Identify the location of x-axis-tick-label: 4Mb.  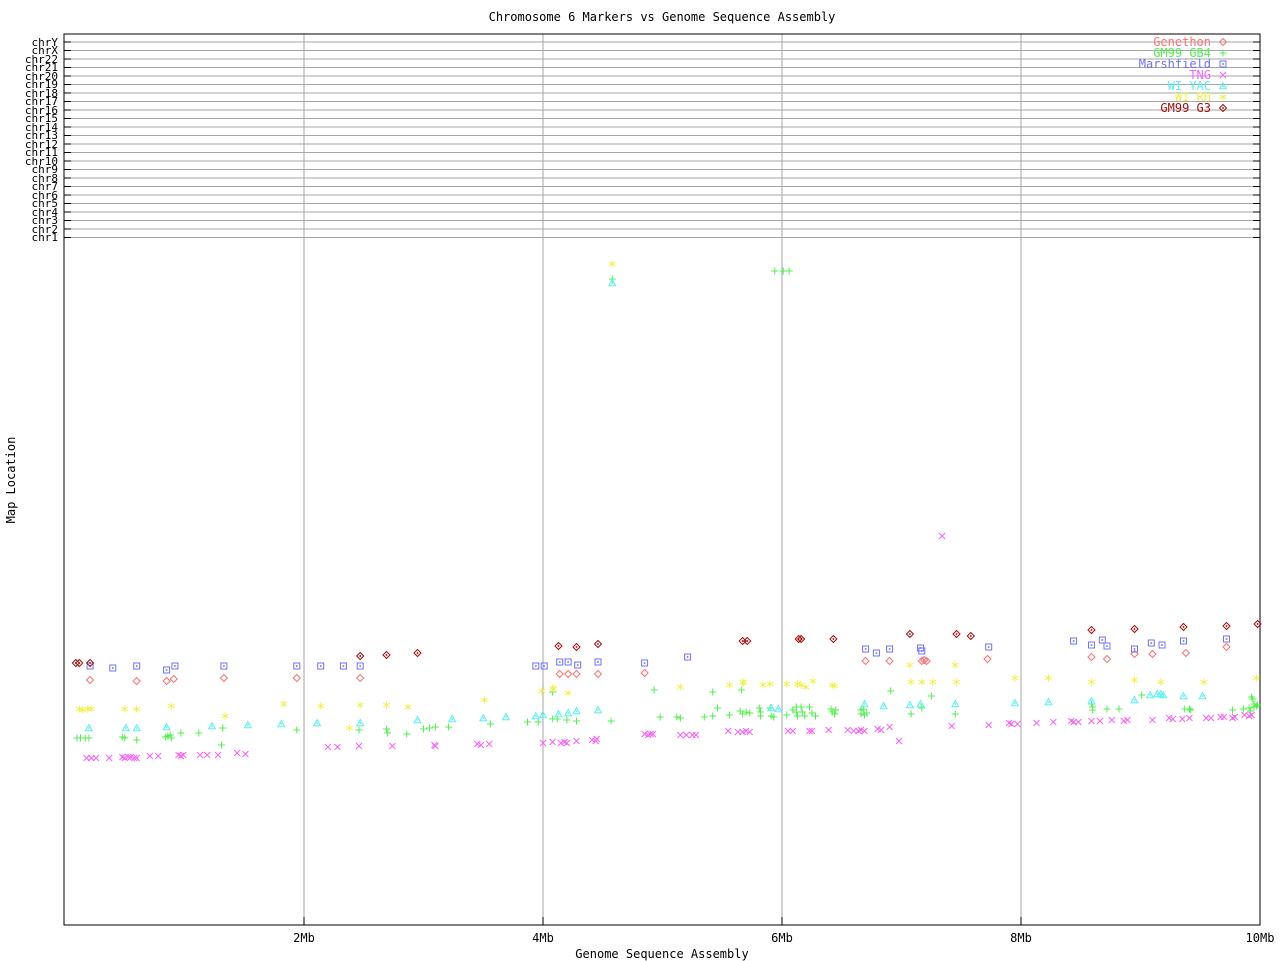
(543, 938).